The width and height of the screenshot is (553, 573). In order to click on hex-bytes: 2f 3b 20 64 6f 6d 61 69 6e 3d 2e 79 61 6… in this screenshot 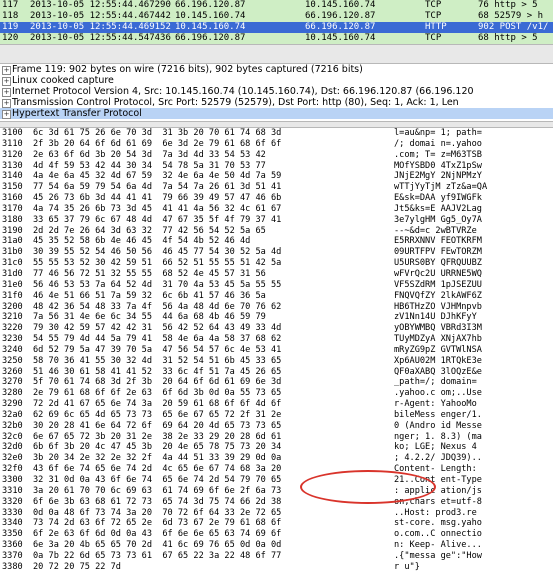, I will do `click(157, 143)`.